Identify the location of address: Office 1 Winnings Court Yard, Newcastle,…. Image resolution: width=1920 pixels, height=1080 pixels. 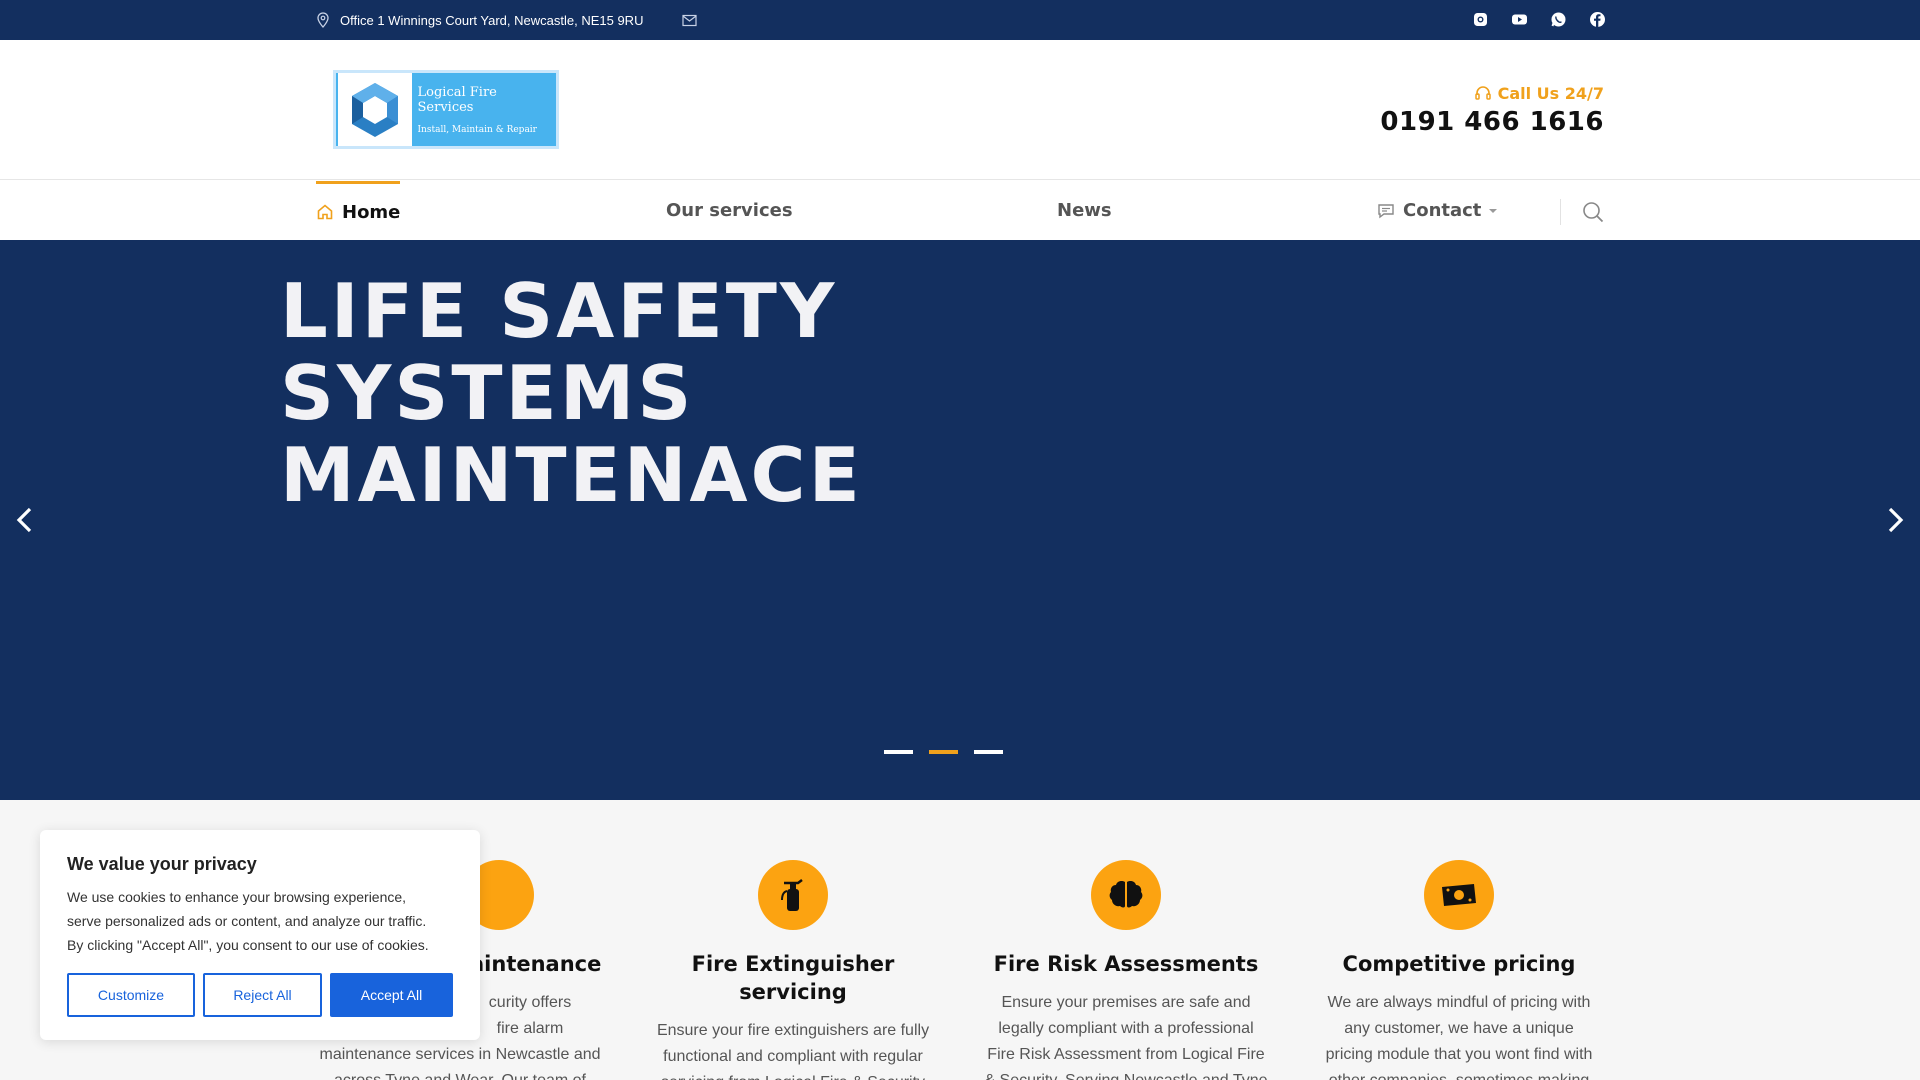
(479, 20).